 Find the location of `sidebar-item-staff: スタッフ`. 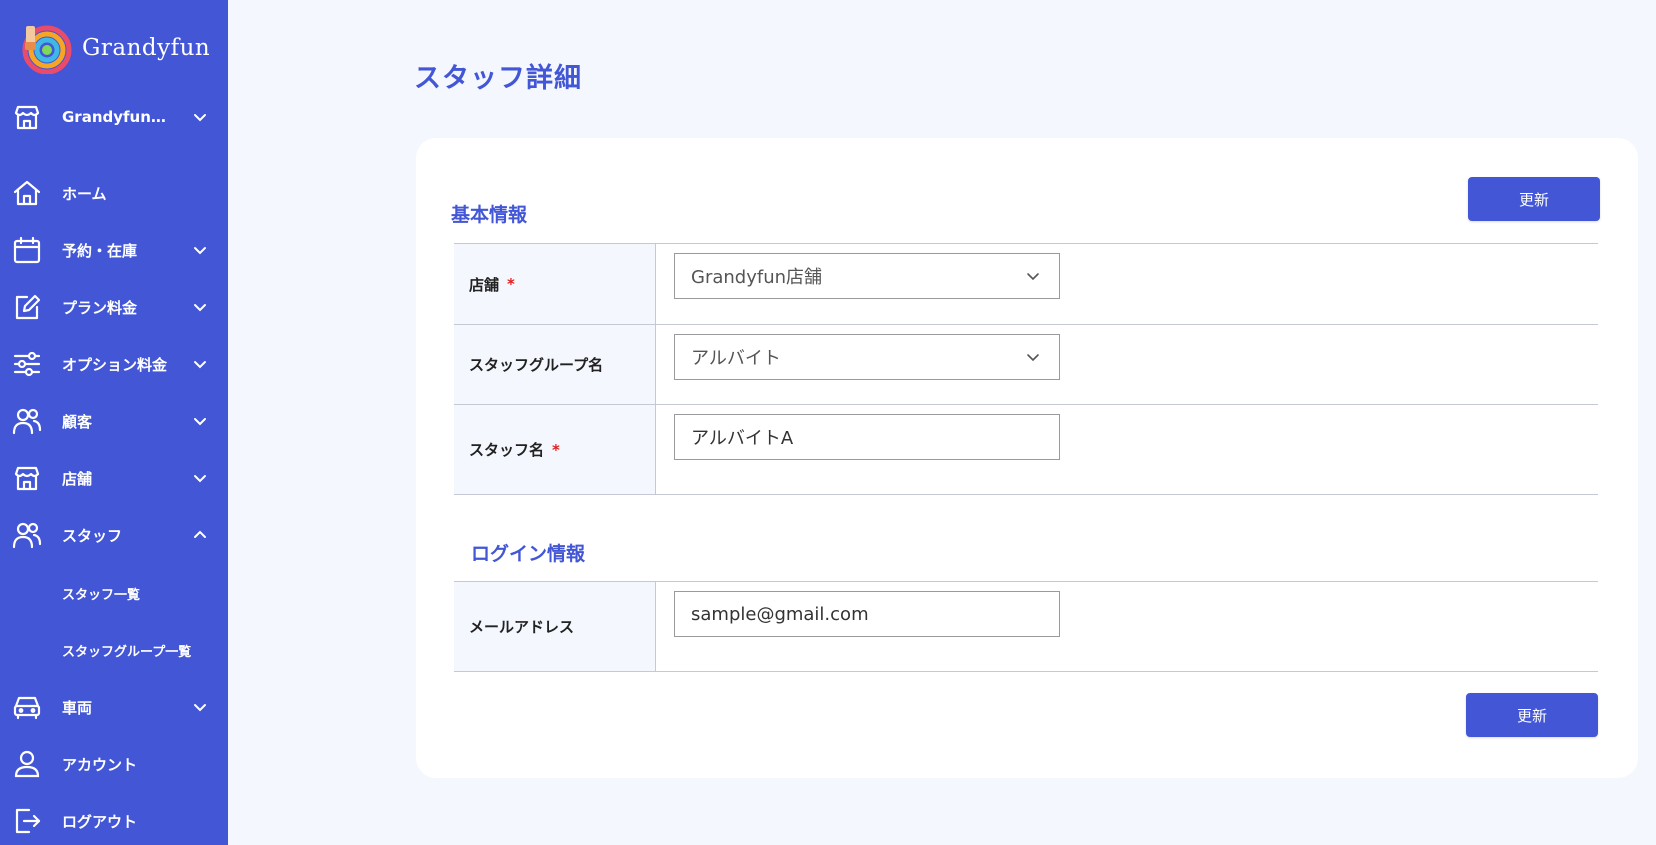

sidebar-item-staff: スタッフ is located at coordinates (114, 535).